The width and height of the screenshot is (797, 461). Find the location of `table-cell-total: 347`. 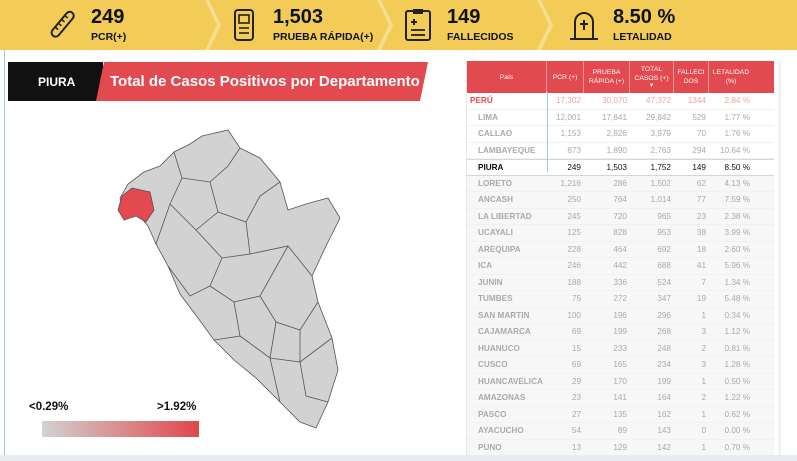

table-cell-total: 347 is located at coordinates (664, 299).